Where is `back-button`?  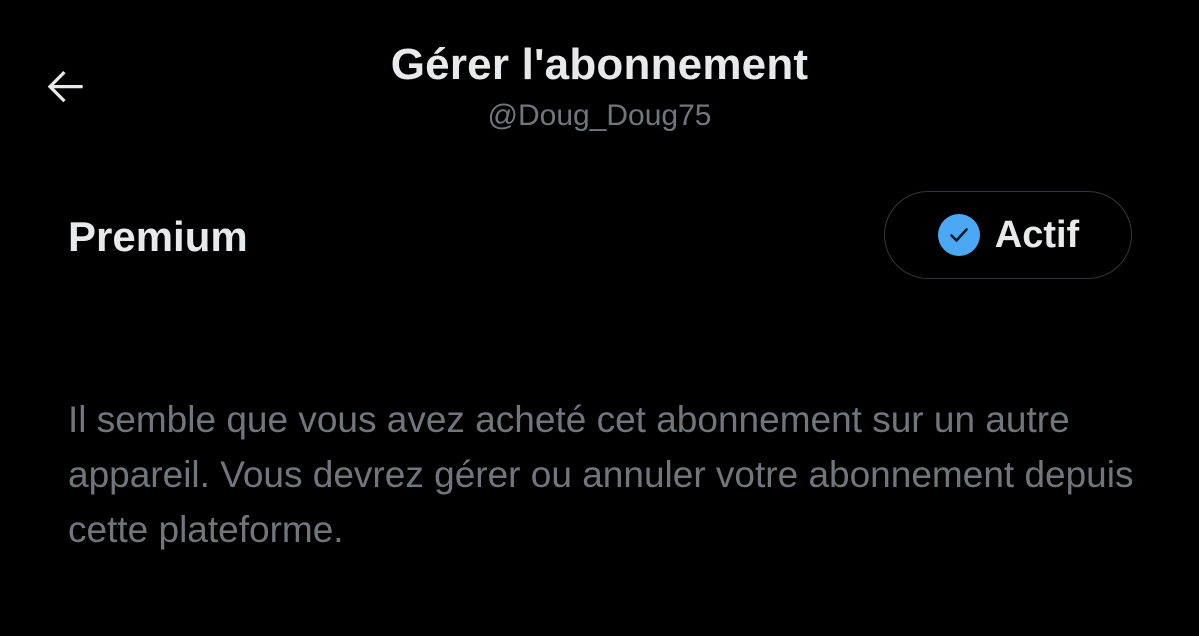
back-button is located at coordinates (66, 86).